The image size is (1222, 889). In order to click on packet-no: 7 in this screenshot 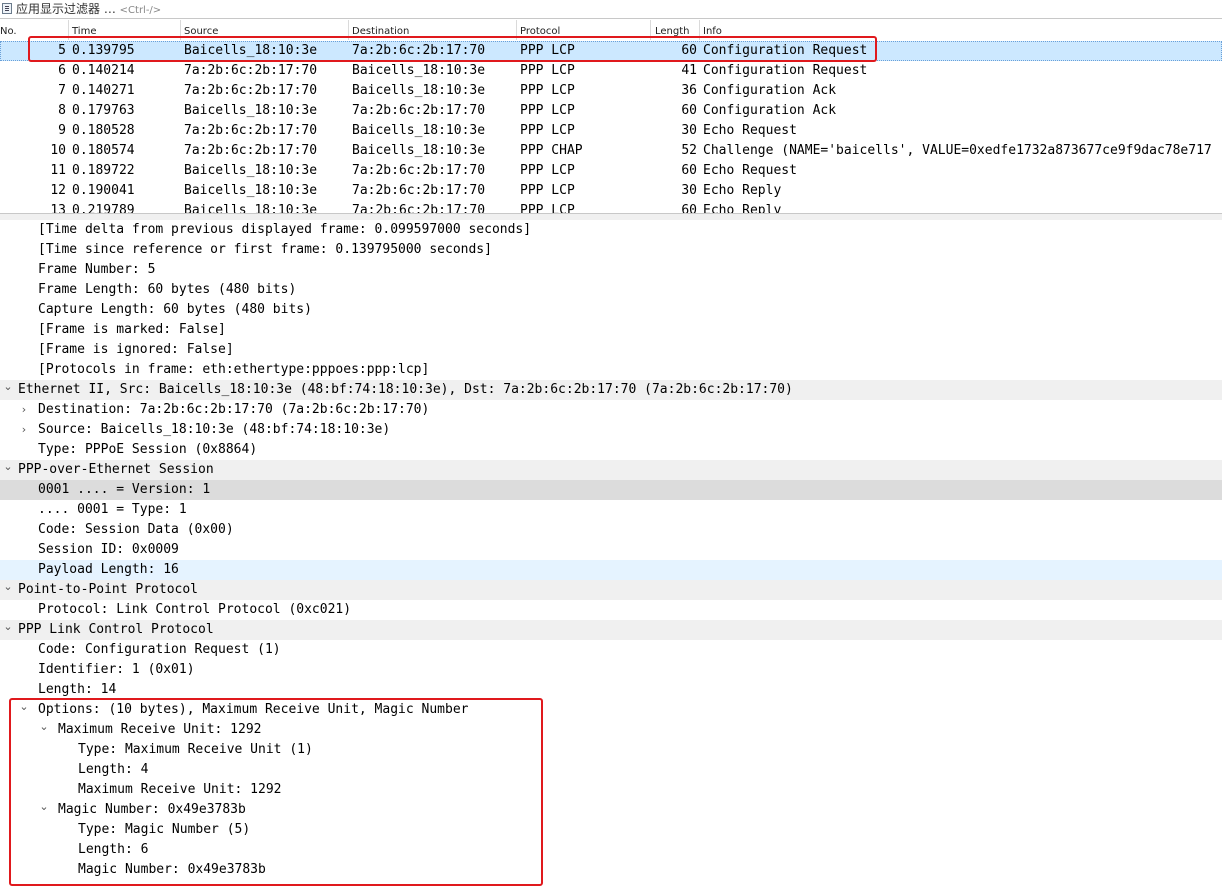, I will do `click(62, 90)`.